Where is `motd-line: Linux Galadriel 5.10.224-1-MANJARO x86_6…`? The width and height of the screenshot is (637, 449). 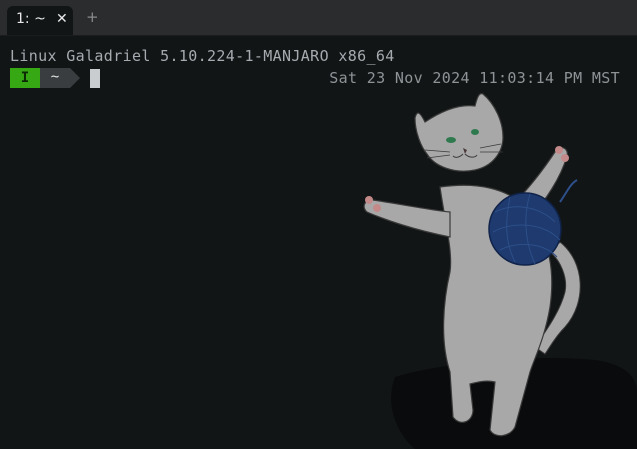
motd-line: Linux Galadriel 5.10.224-1-MANJARO x86_6… is located at coordinates (202, 56).